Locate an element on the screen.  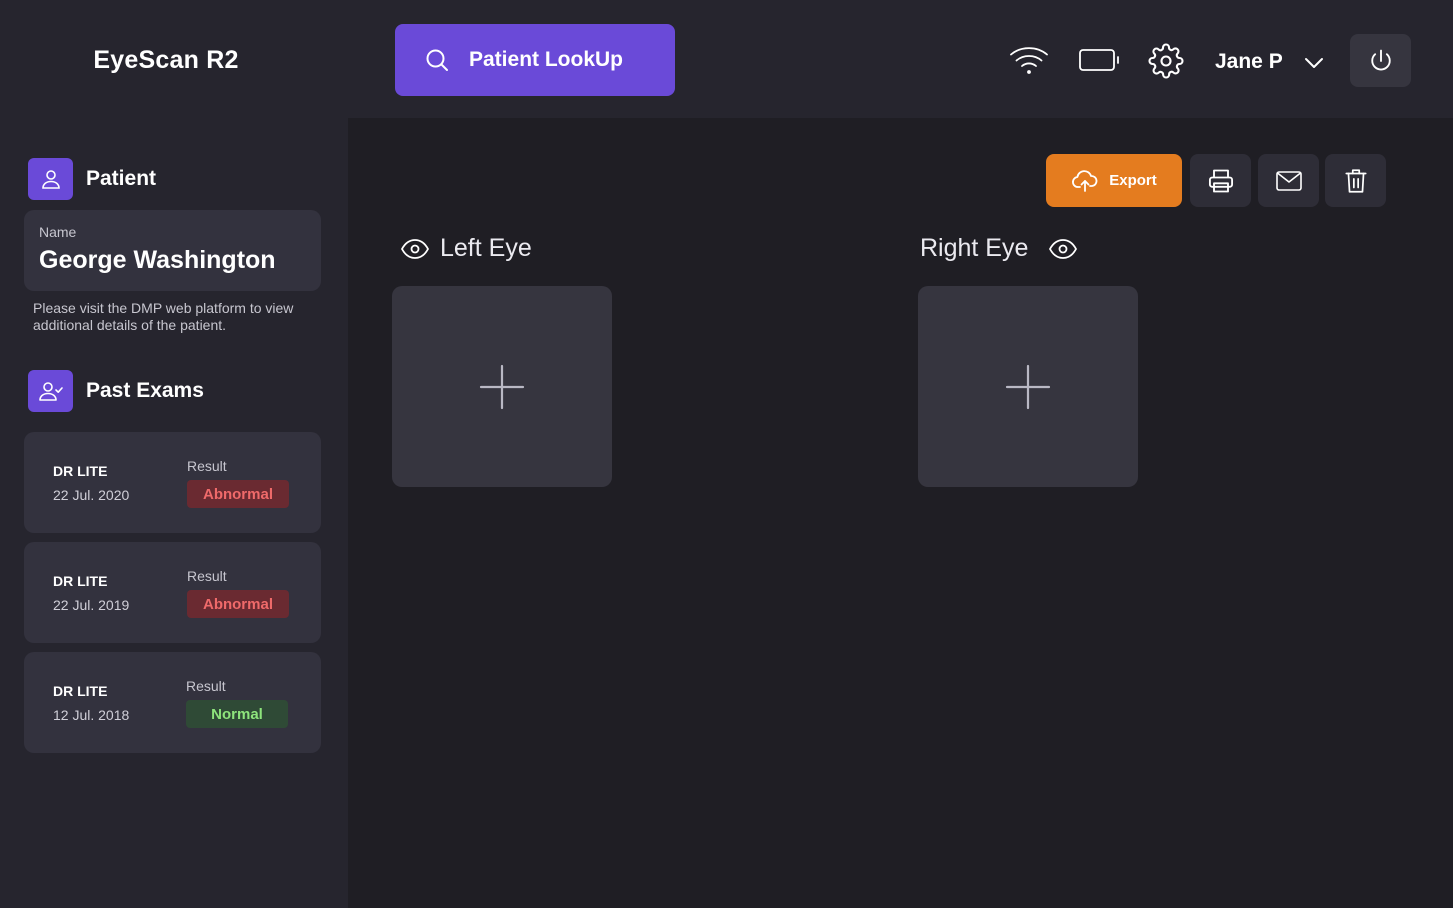
power-icon is located at coordinates (1380, 59).